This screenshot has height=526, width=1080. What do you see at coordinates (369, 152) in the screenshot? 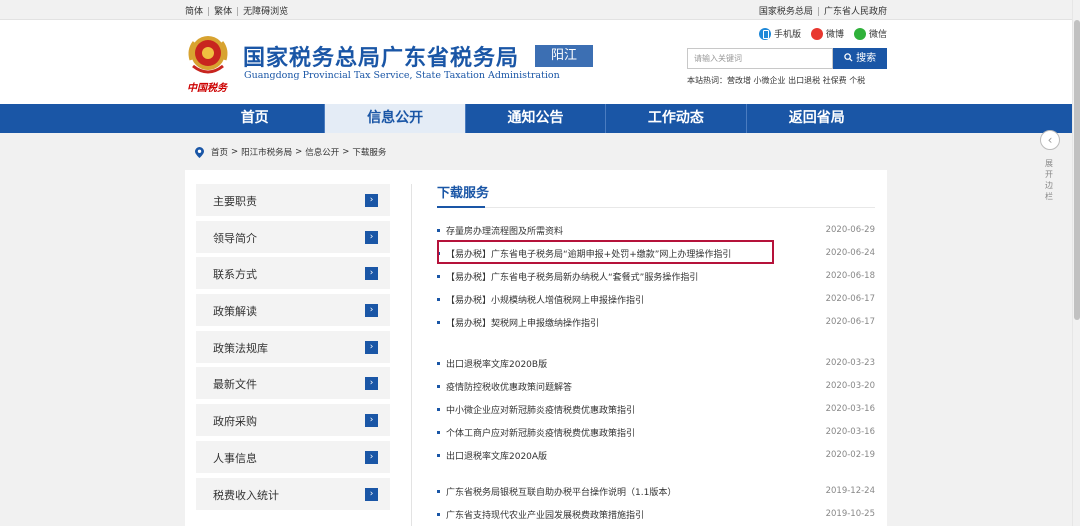
I see `breadcrumb-current: 下载服务` at bounding box center [369, 152].